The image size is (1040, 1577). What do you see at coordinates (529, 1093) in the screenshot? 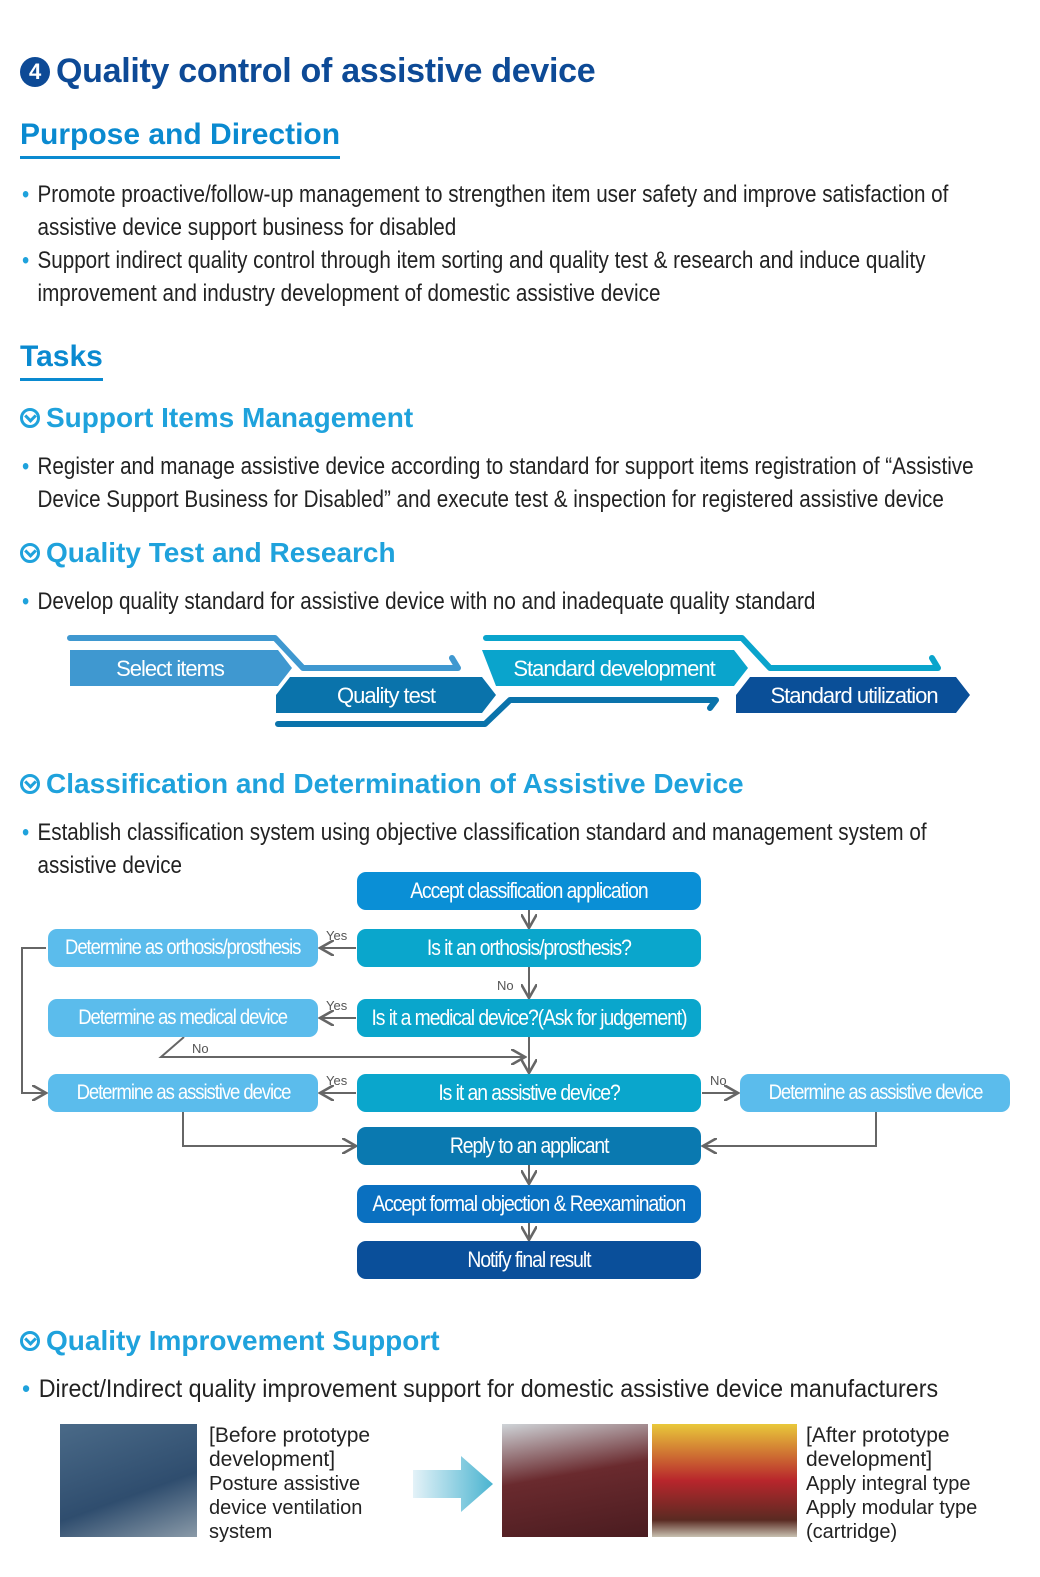
I see `flow-question-assistive: Is it an assistive device?` at bounding box center [529, 1093].